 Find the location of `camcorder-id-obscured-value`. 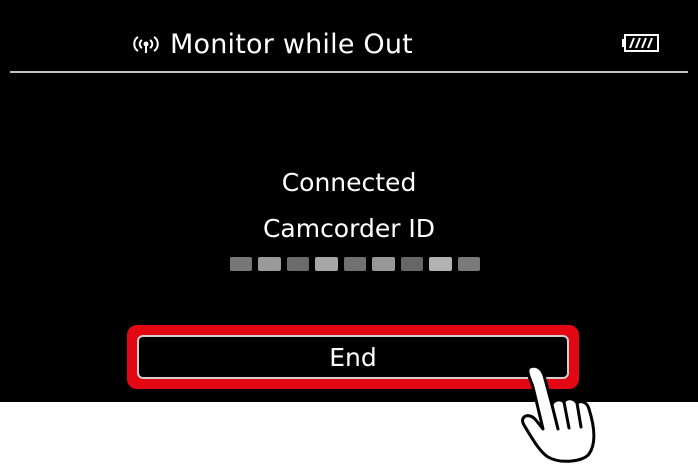

camcorder-id-obscured-value is located at coordinates (355, 264).